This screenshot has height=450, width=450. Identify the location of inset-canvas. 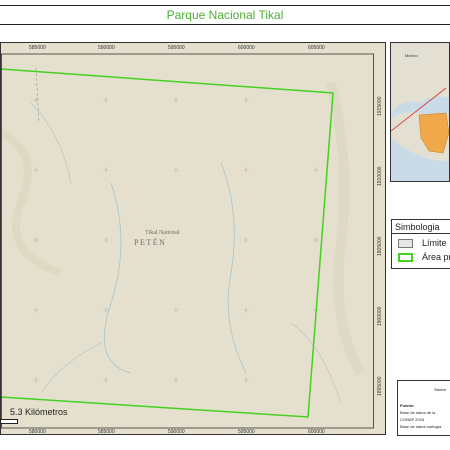
(420, 102).